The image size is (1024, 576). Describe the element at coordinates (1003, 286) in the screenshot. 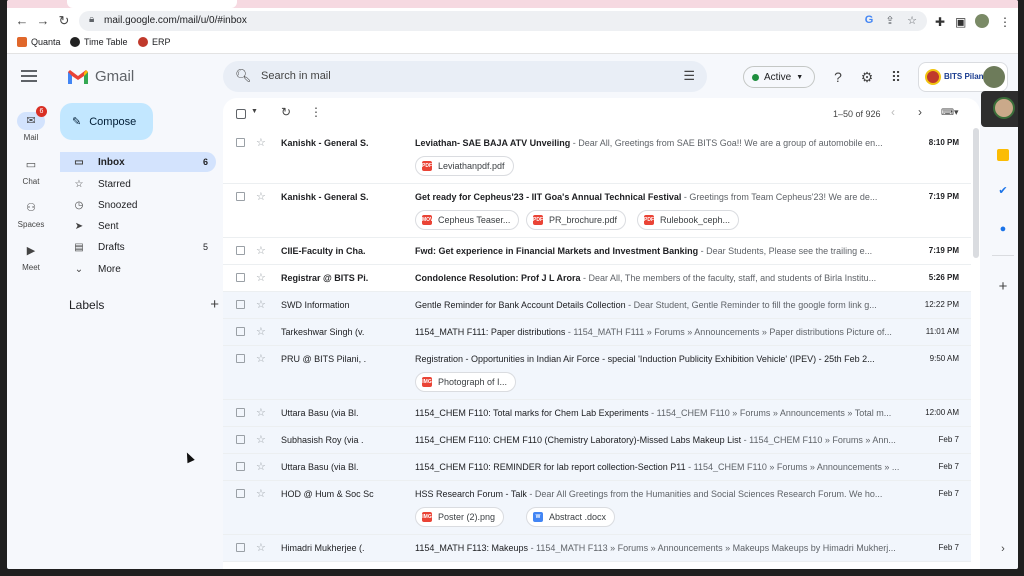

I see `get-addons-icon: +` at that location.